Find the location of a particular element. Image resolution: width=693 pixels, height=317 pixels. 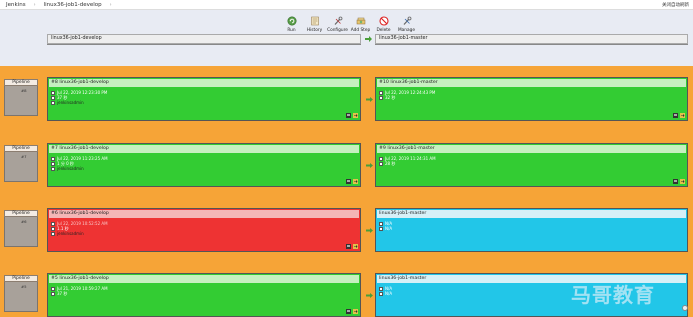

manage-button: Manage is located at coordinates (406, 24).